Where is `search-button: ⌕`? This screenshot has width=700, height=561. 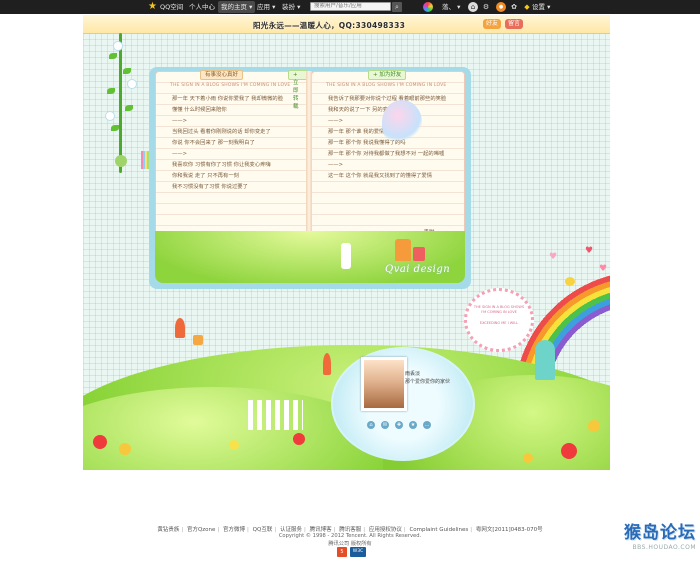 search-button: ⌕ is located at coordinates (397, 7).